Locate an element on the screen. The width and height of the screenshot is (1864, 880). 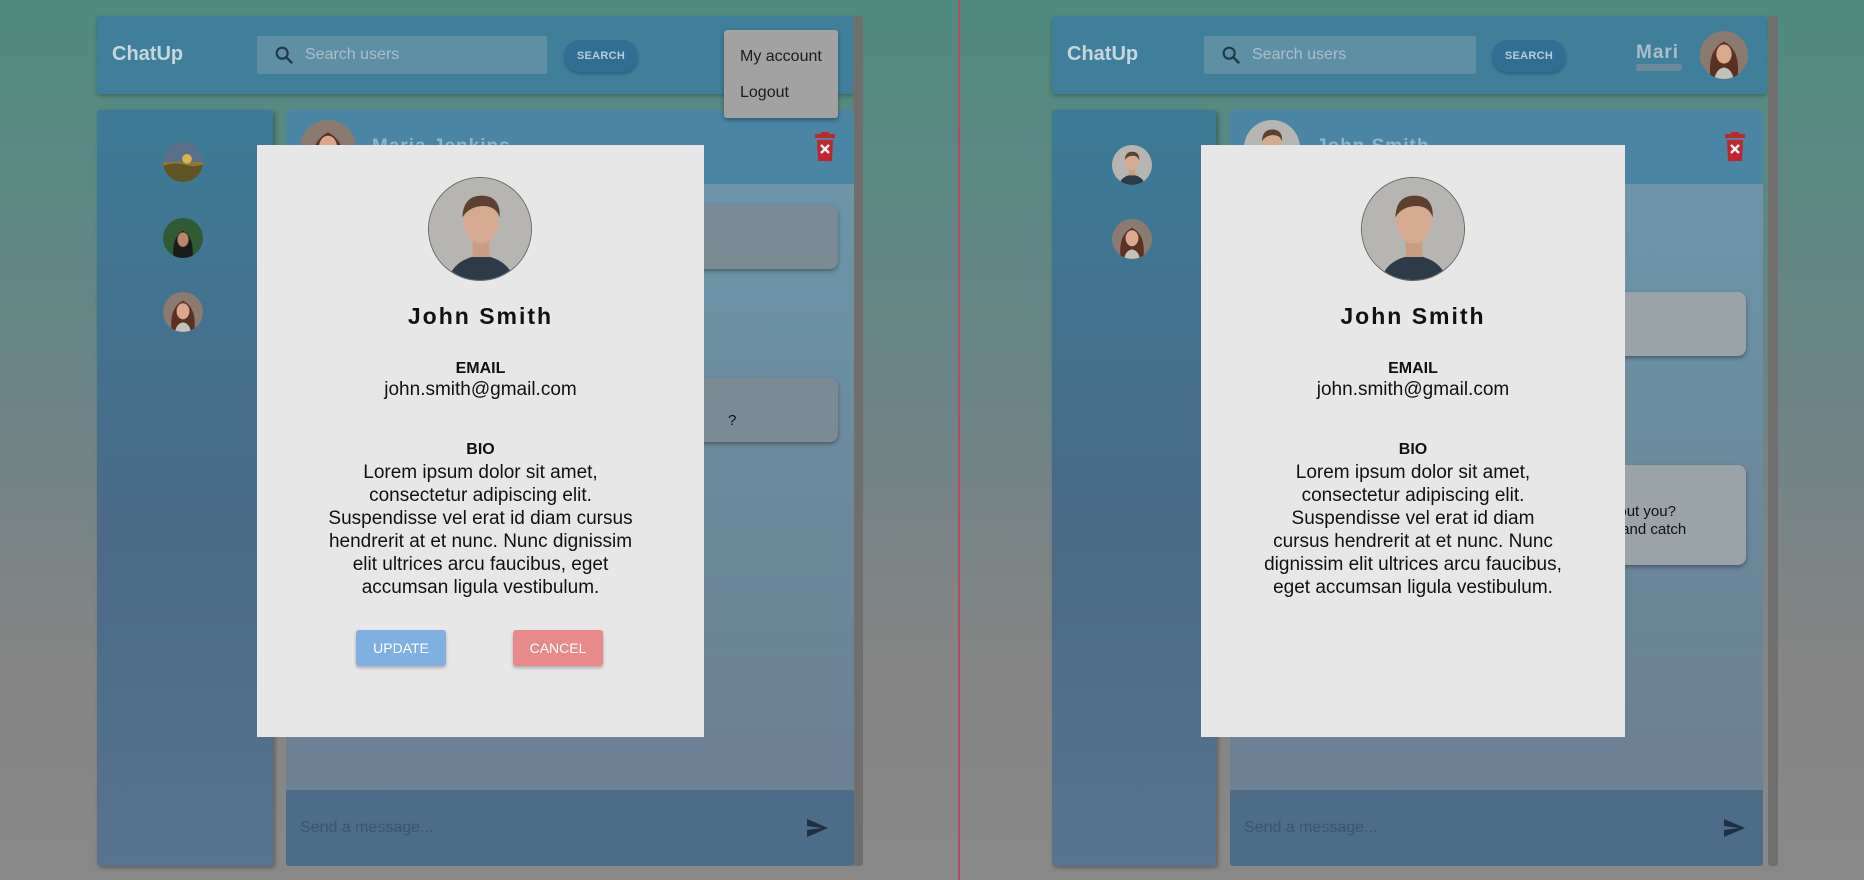
user-avatar is located at coordinates (1724, 55).